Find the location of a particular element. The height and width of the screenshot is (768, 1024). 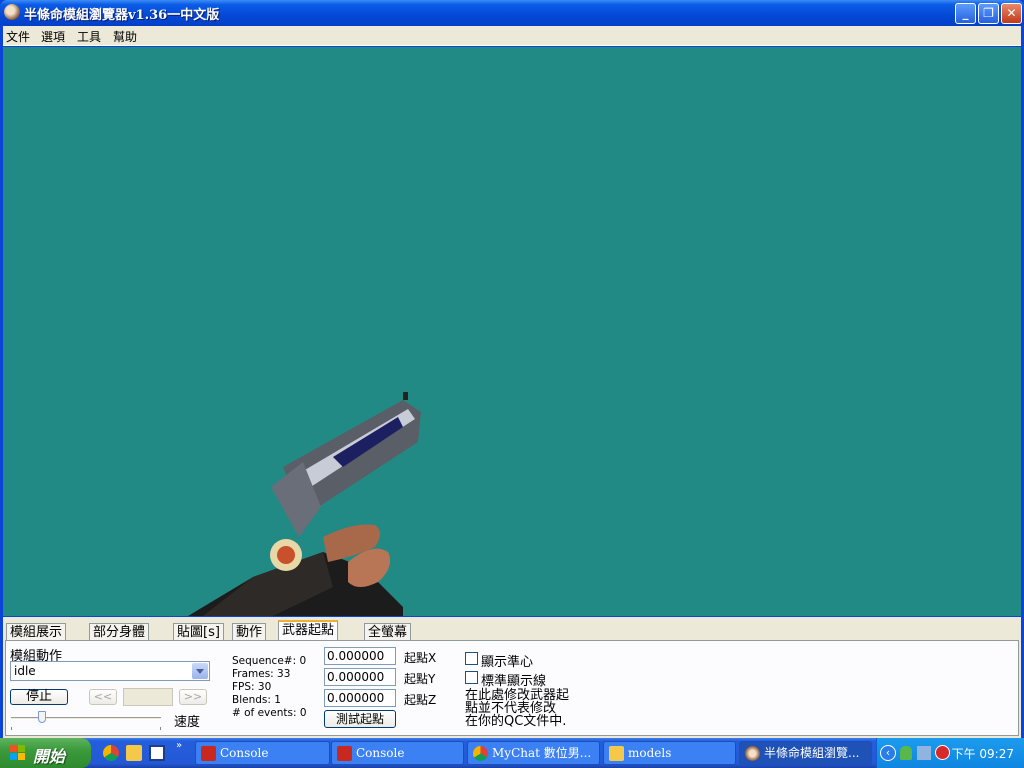

next-frame-button: >> is located at coordinates (193, 697).